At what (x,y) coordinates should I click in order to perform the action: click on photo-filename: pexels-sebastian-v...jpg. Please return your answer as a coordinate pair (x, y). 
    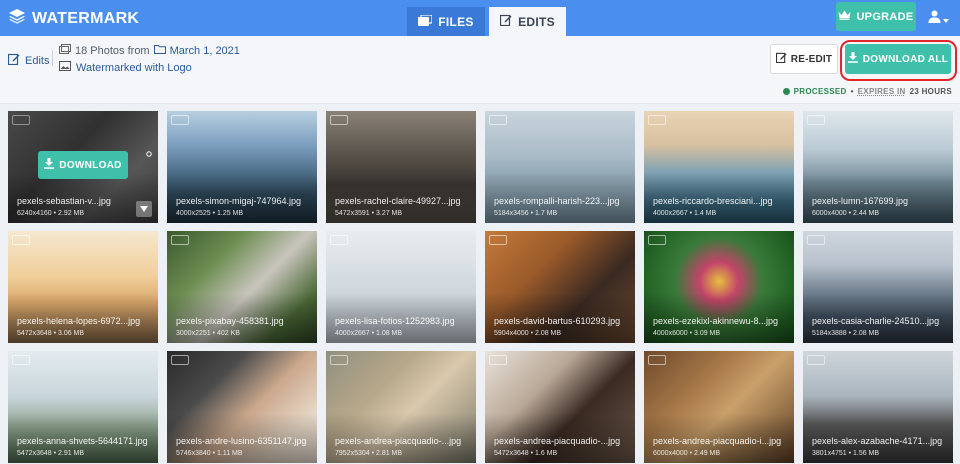
    Looking at the image, I should click on (64, 201).